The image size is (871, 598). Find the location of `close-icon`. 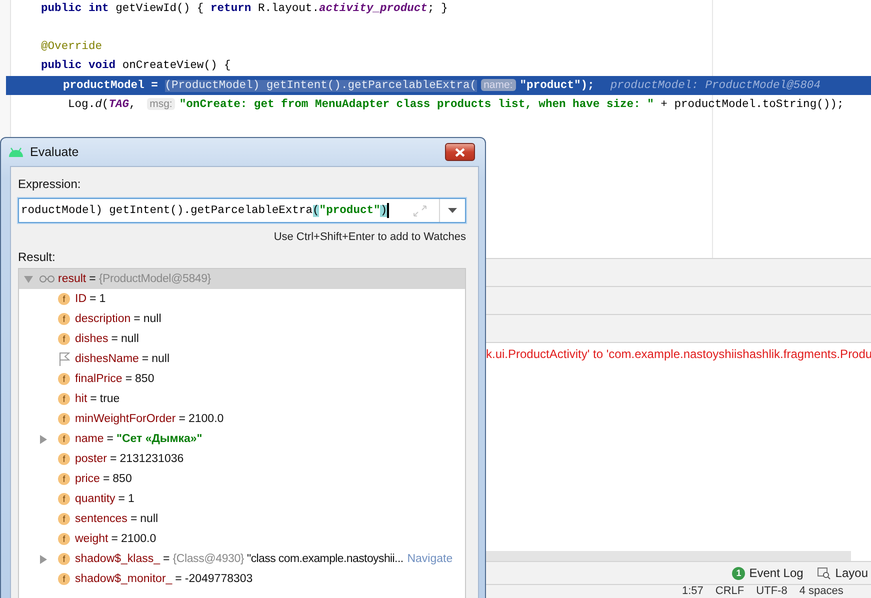

close-icon is located at coordinates (460, 152).